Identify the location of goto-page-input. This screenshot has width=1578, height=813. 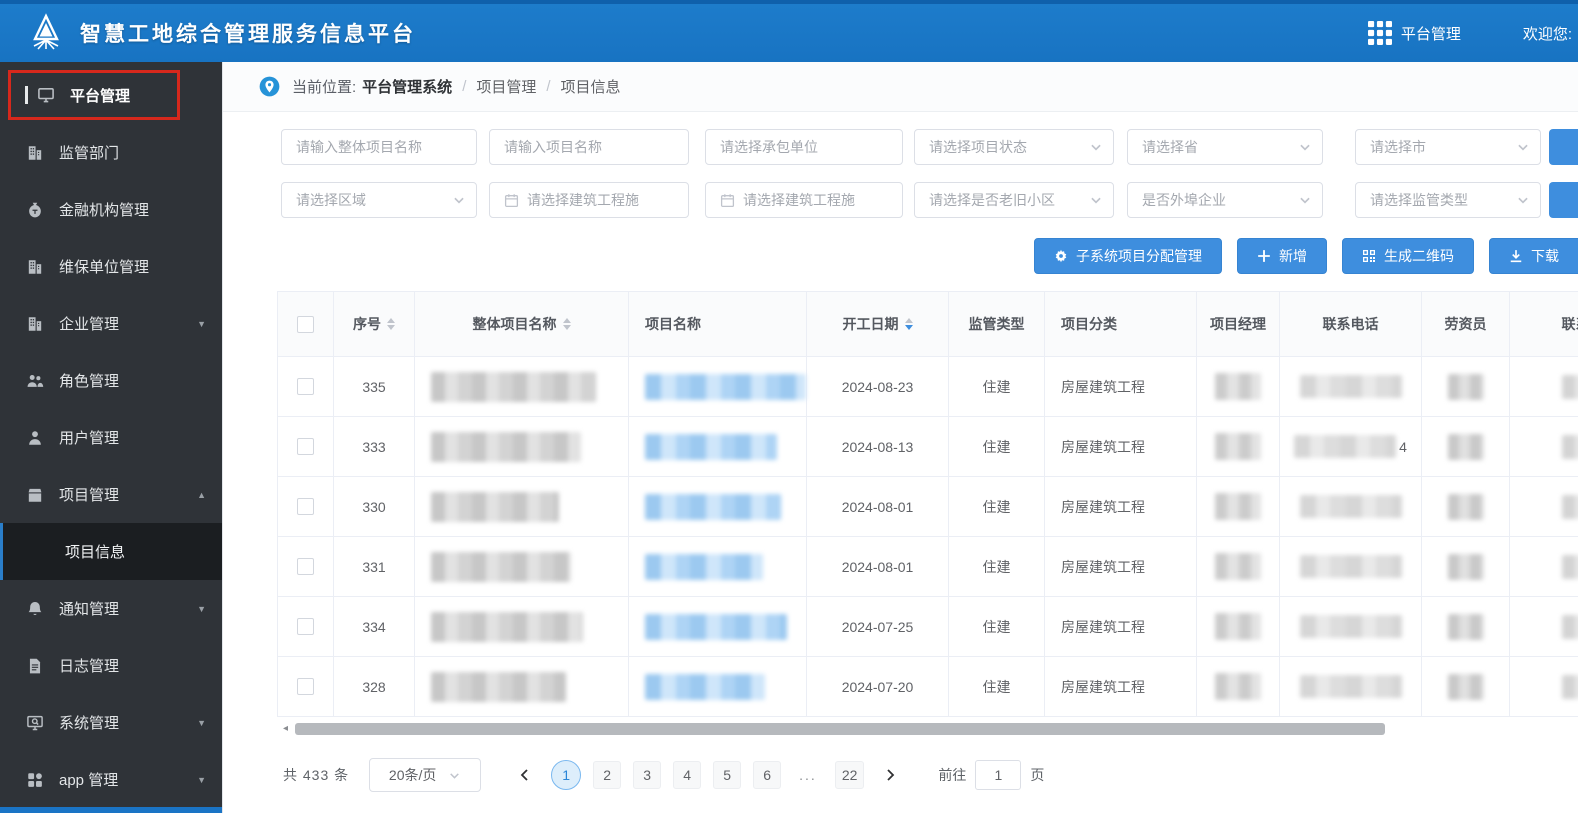
(998, 775).